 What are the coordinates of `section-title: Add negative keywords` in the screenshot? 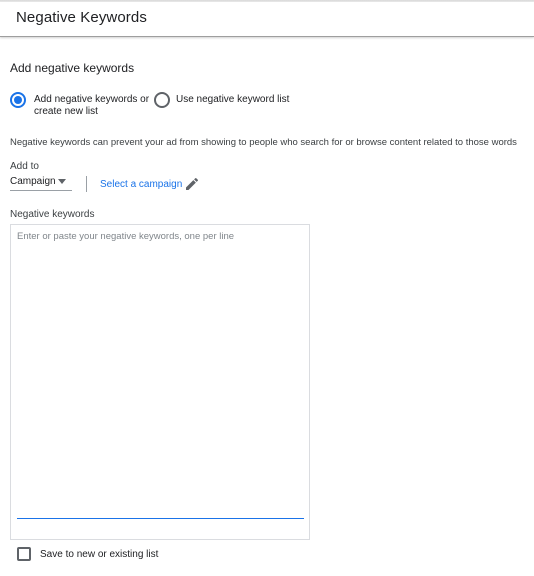 It's located at (72, 68).